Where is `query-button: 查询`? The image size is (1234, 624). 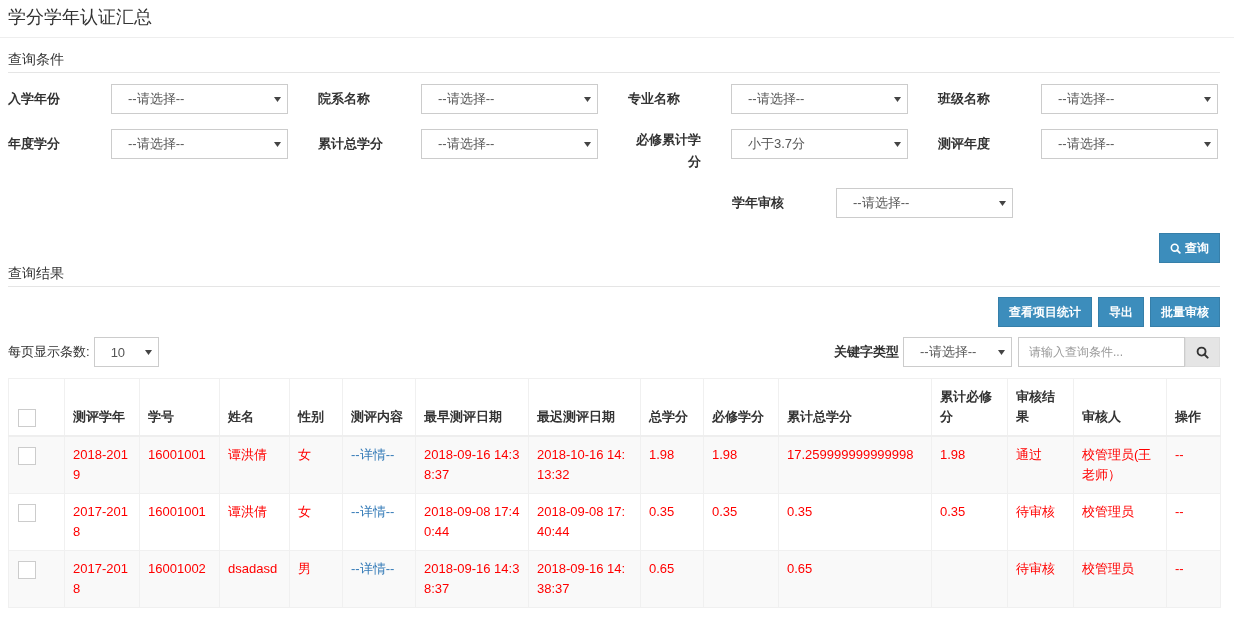
query-button: 查询 is located at coordinates (1189, 248).